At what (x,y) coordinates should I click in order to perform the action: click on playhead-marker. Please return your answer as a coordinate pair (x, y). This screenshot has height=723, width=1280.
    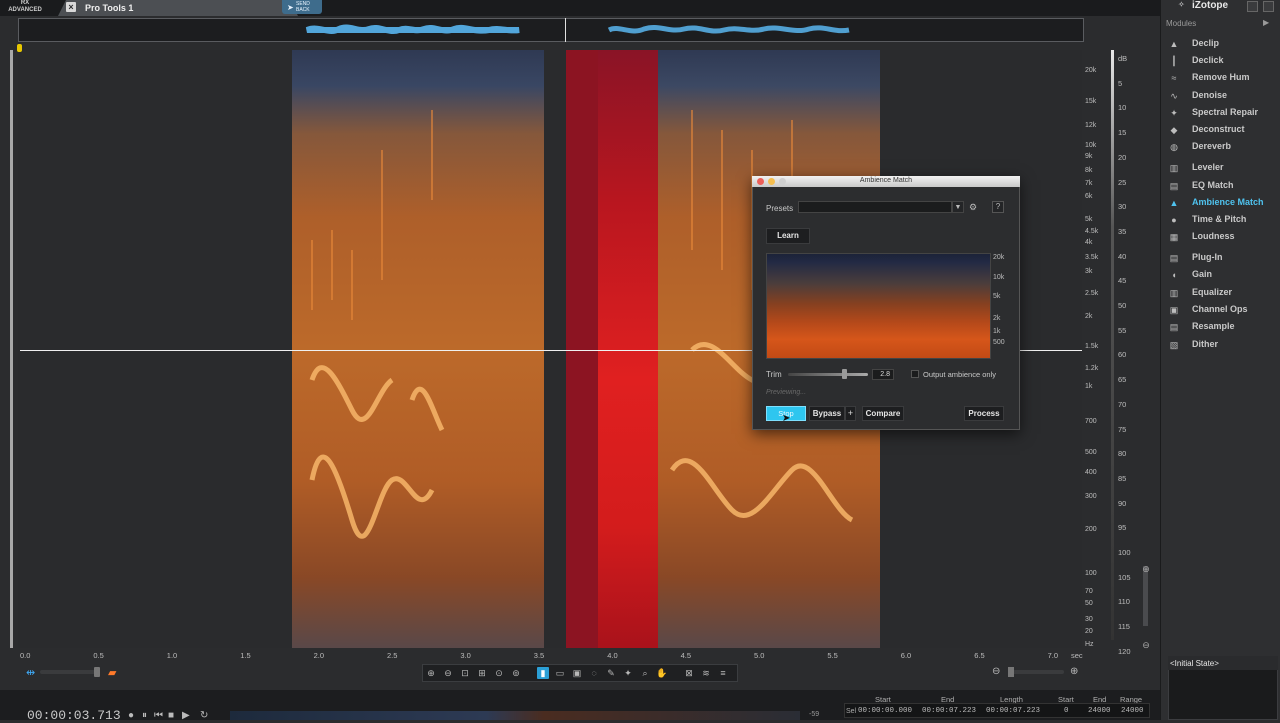
    Looking at the image, I should click on (19, 48).